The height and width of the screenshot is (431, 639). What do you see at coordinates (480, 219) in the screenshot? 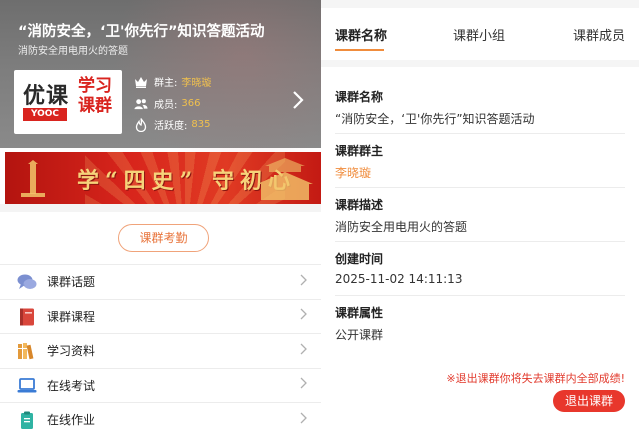
I see `info-row-description: 课群描述 消防安全用电用火的答题` at bounding box center [480, 219].